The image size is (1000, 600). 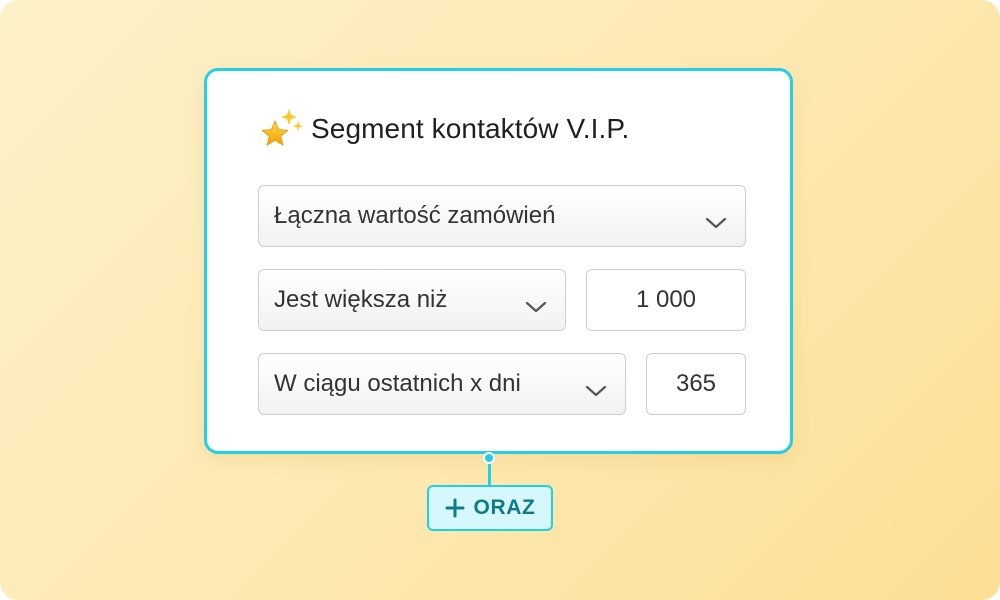 What do you see at coordinates (397, 383) in the screenshot?
I see `period-select-value: W ciągu ostatnich x dni` at bounding box center [397, 383].